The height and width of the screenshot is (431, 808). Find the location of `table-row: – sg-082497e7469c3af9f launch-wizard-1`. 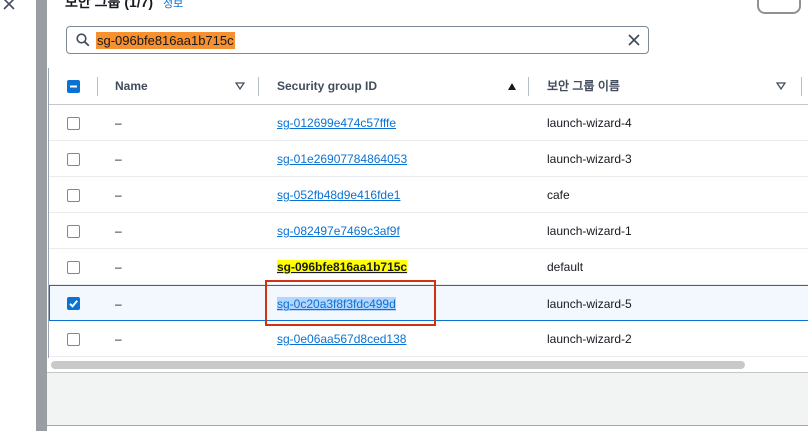

table-row: – sg-082497e7469c3af9f launch-wizard-1 is located at coordinates (428, 231).